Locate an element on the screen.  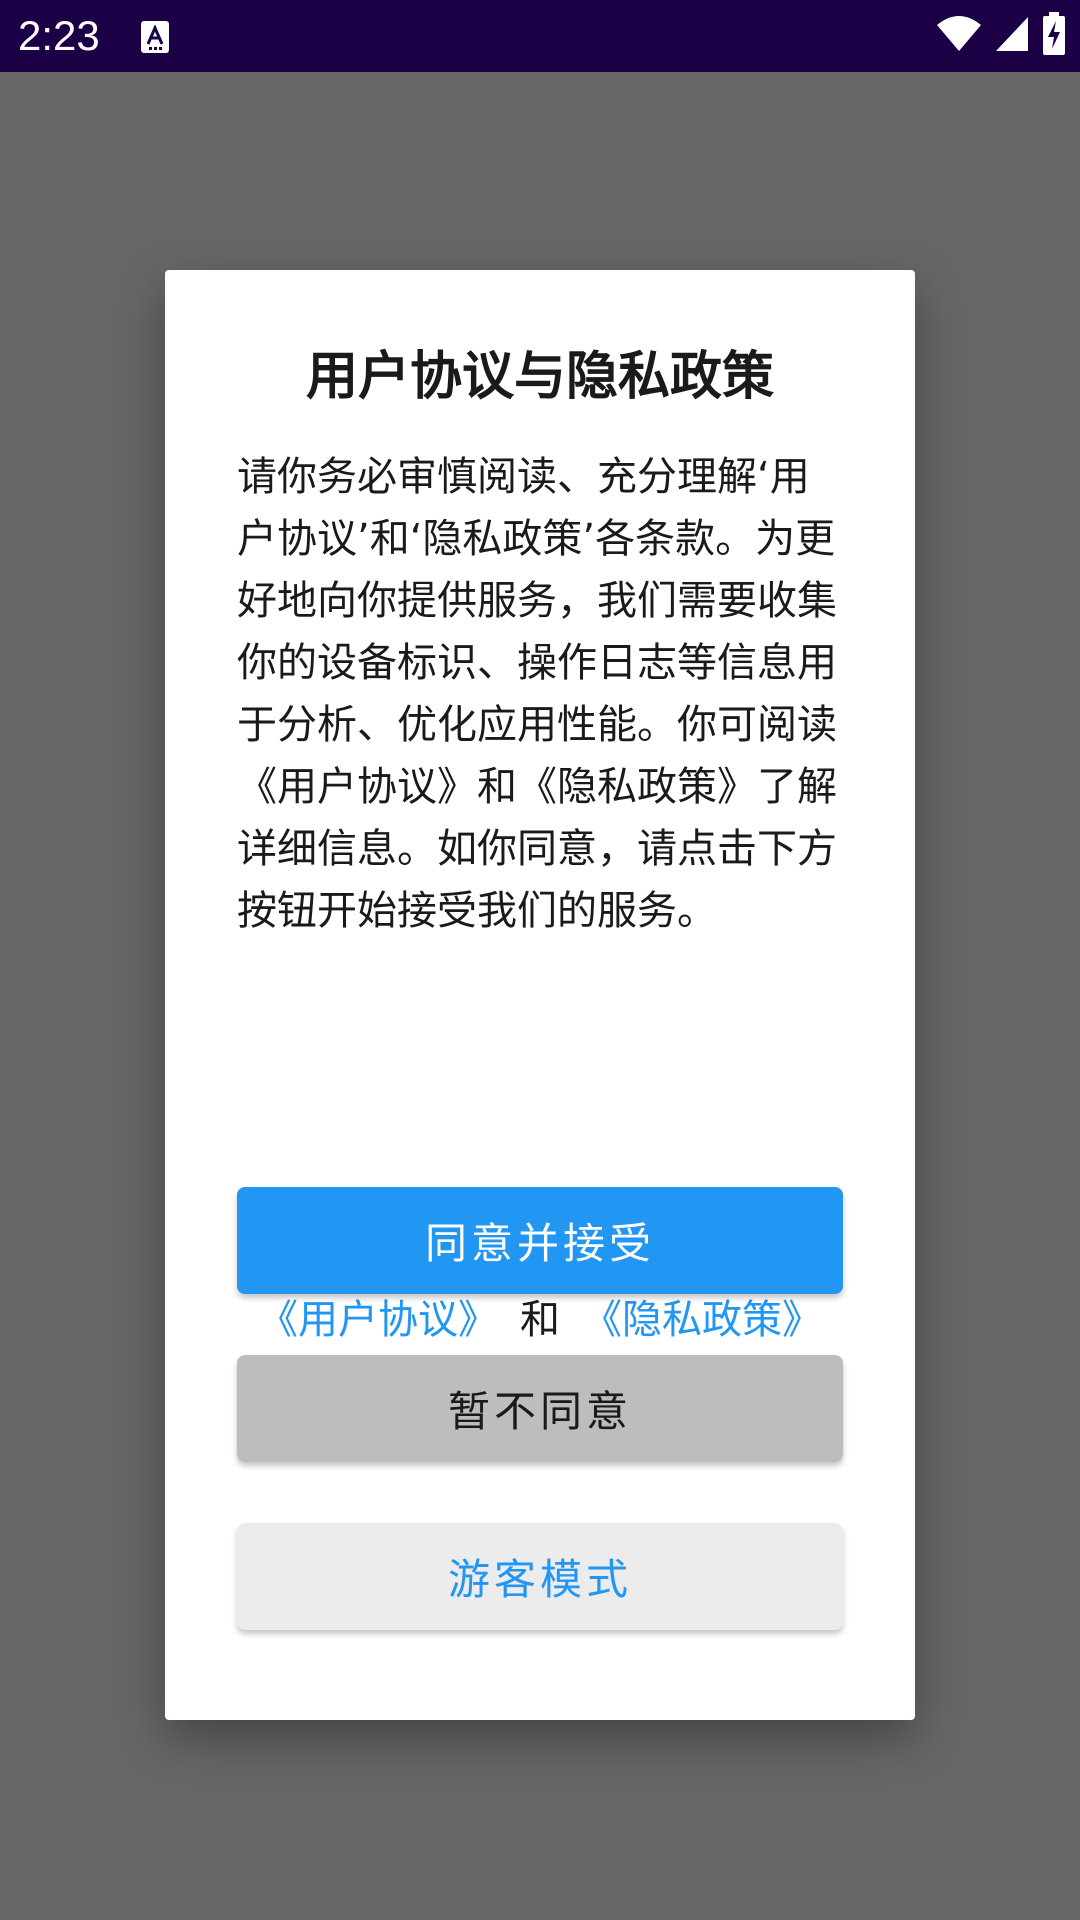
guest-mode-button: 游客模式 is located at coordinates (540, 1576).